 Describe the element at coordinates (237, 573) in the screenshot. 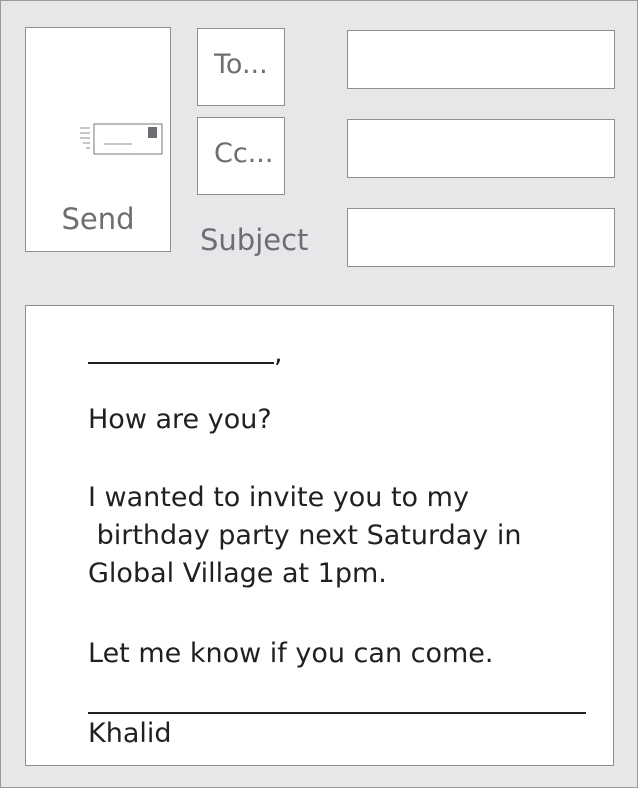

I see `message-line-4: Global Village at 1pm.` at that location.